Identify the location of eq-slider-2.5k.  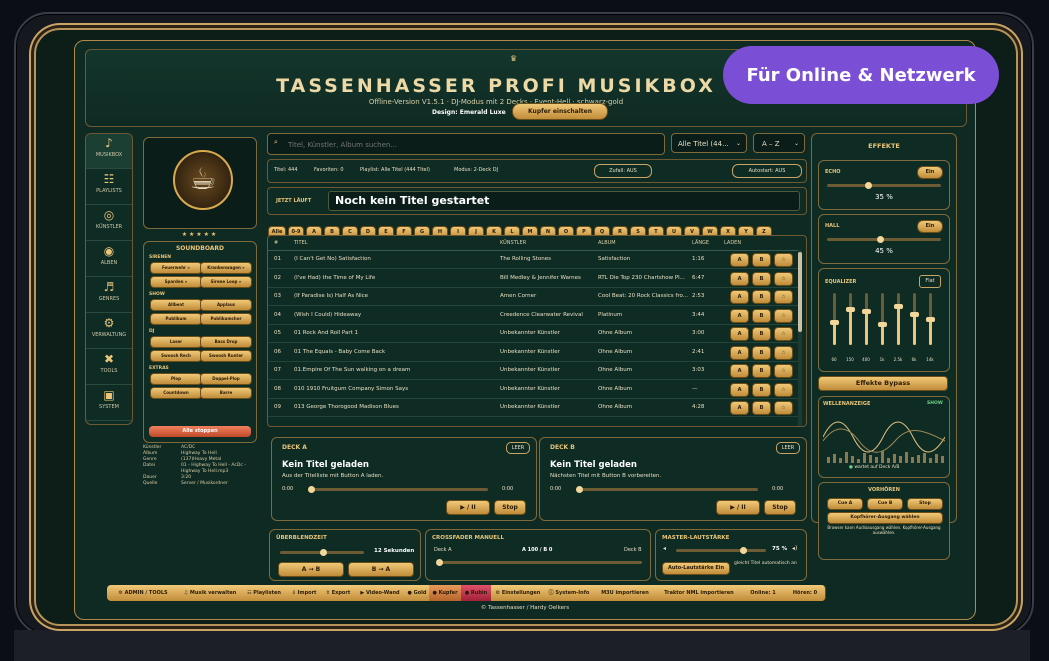
(898, 319).